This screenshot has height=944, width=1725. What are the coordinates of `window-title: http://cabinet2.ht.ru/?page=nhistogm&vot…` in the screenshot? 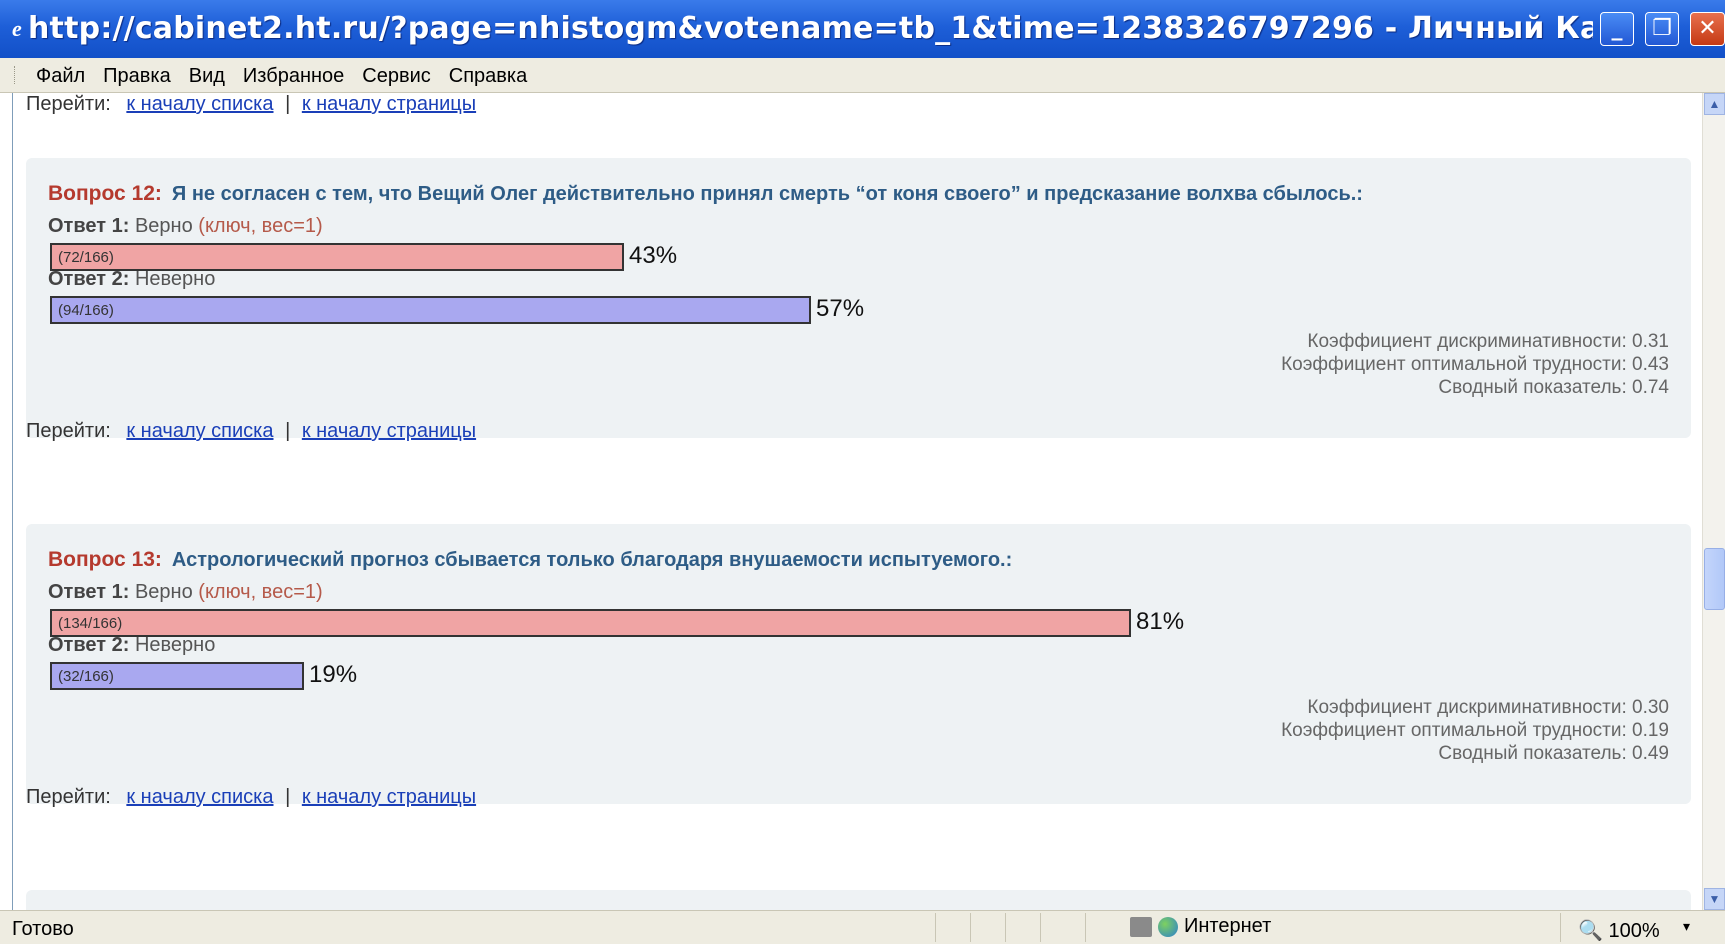 It's located at (810, 28).